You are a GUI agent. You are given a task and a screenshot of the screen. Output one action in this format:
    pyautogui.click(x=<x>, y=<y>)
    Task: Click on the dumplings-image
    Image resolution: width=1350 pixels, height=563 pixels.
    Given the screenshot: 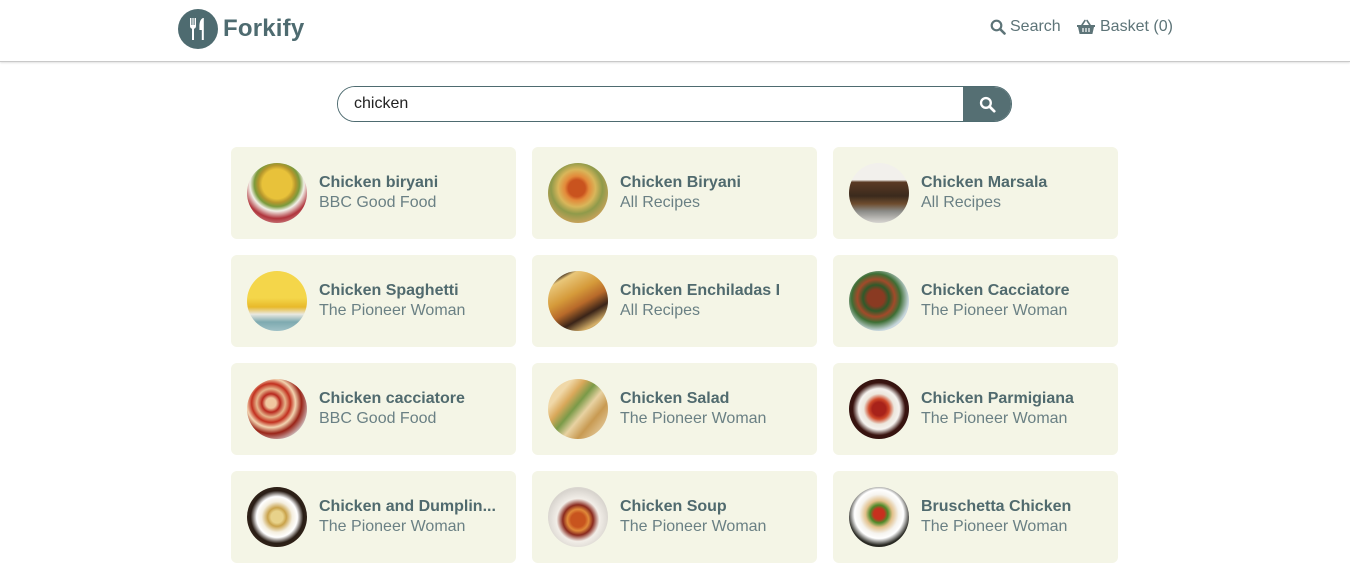 What is the action you would take?
    pyautogui.click(x=277, y=517)
    